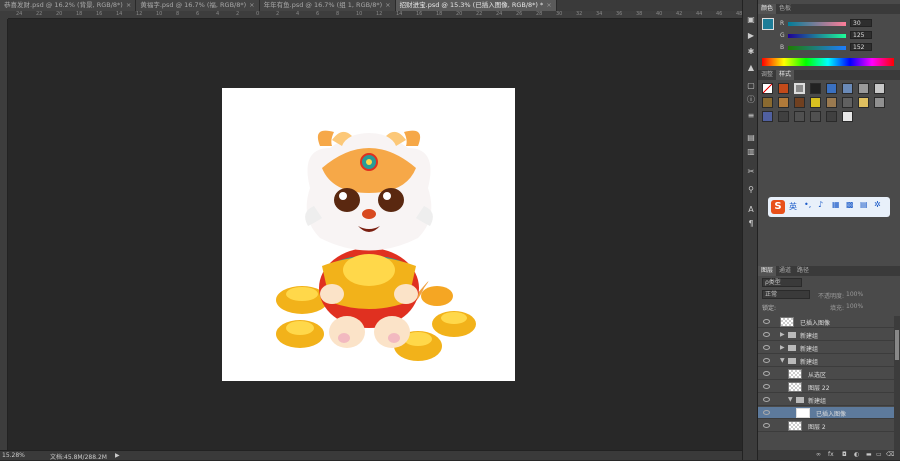 The width and height of the screenshot is (900, 461). Describe the element at coordinates (751, 100) in the screenshot. I see `info-icon: ⓘ` at that location.